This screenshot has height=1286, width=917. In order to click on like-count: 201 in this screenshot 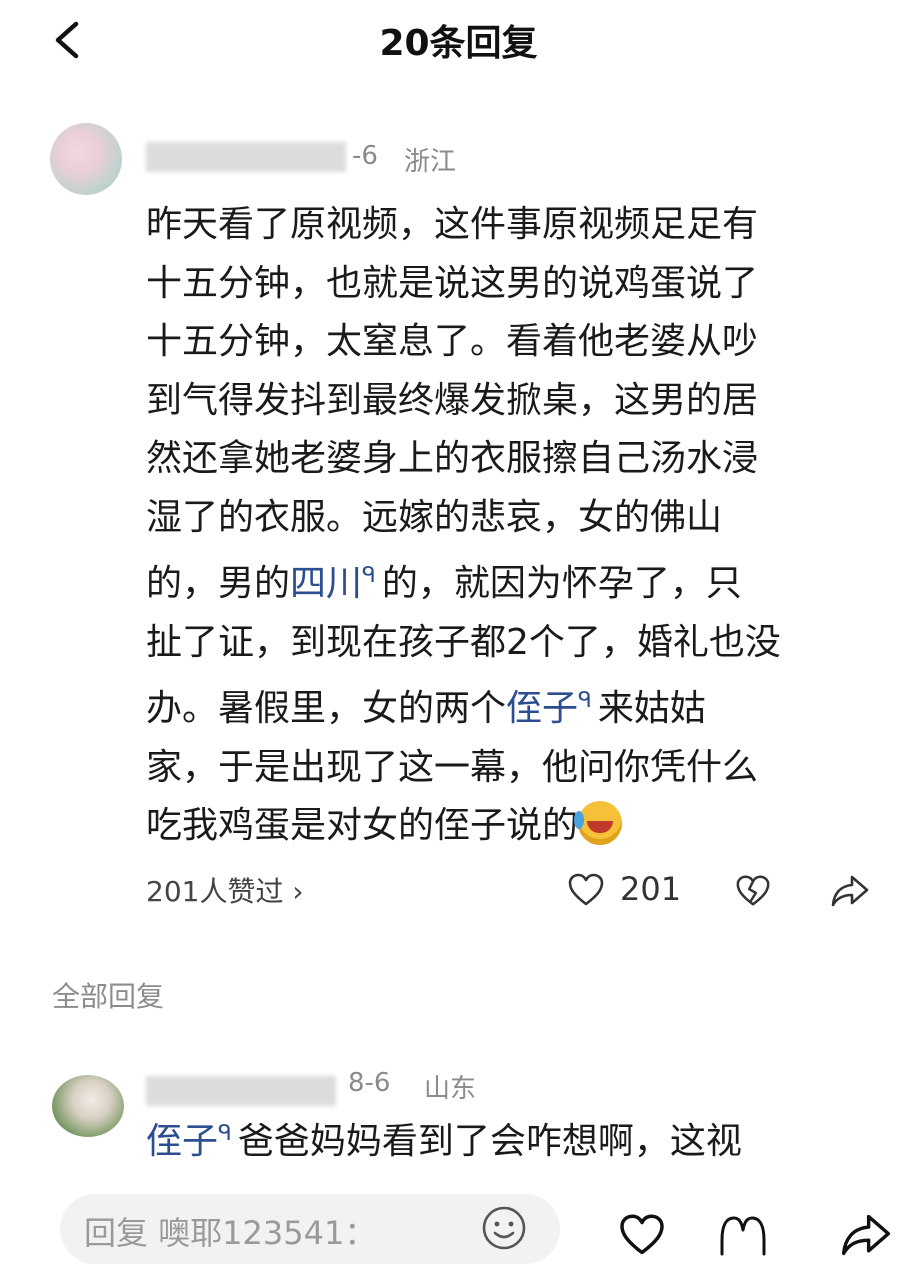, I will do `click(651, 889)`.